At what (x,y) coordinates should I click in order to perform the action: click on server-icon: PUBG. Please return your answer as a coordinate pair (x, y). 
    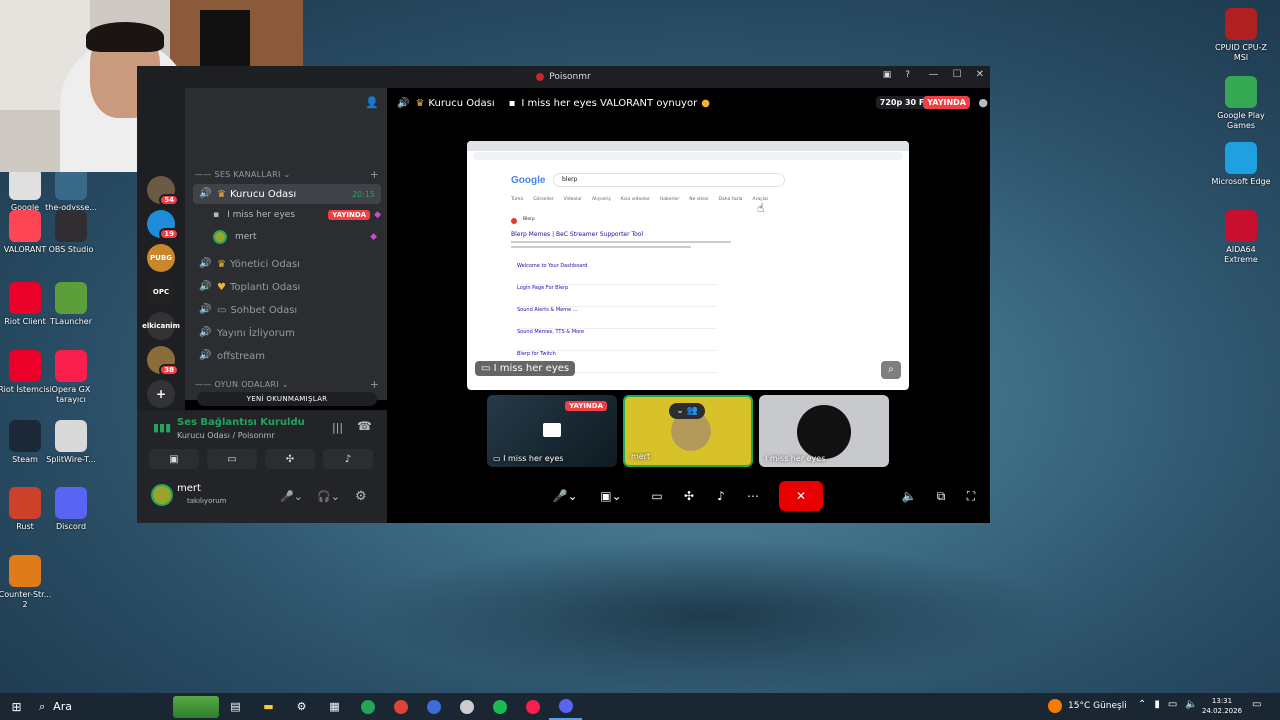
    Looking at the image, I should click on (161, 258).